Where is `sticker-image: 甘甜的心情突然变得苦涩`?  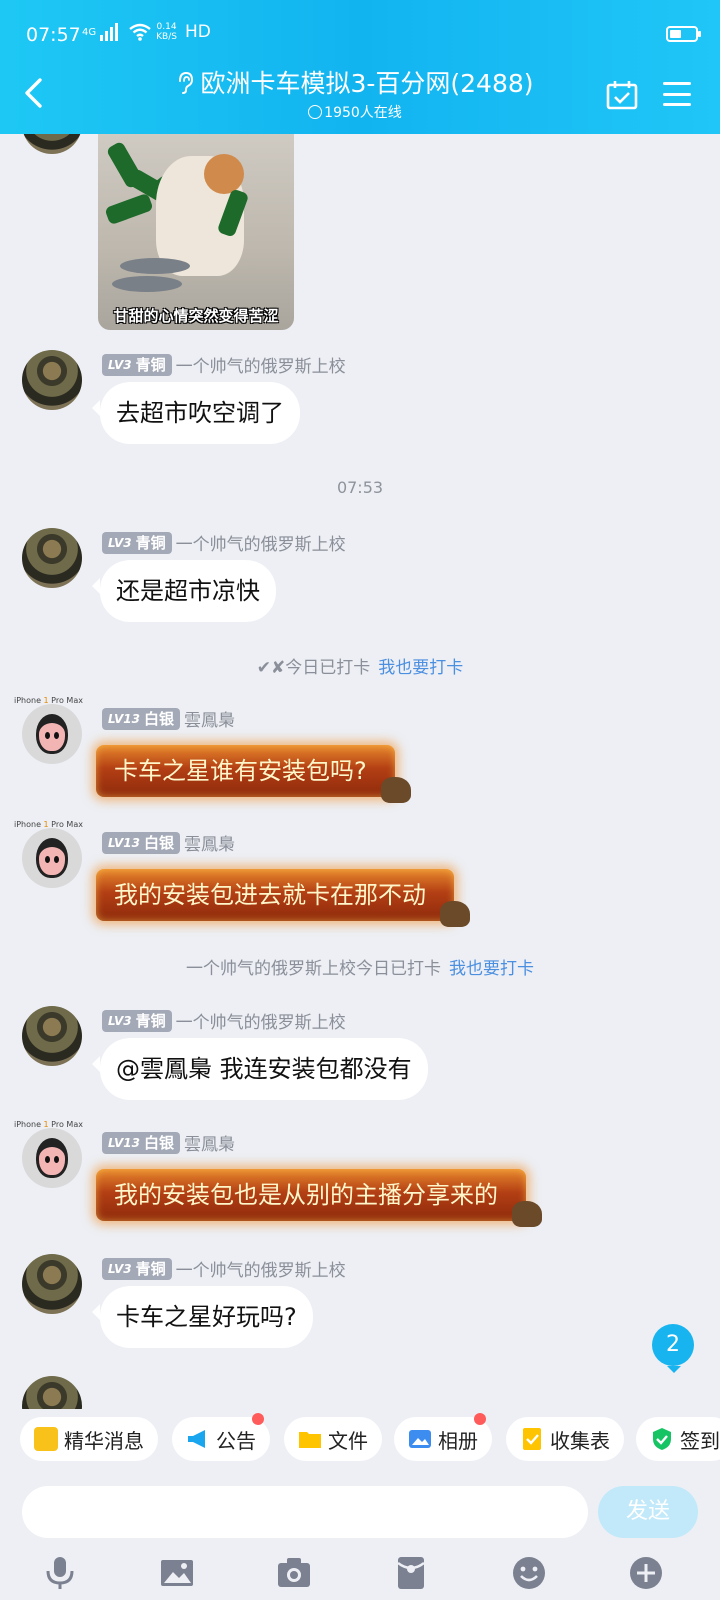 sticker-image: 甘甜的心情突然变得苦涩 is located at coordinates (196, 232).